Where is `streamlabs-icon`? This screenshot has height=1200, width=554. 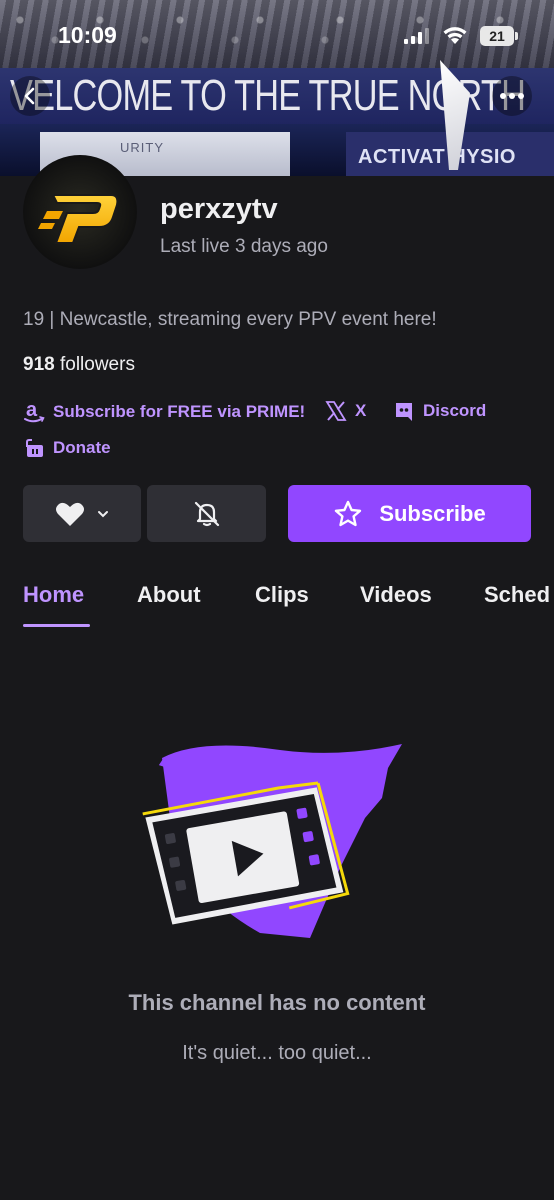 streamlabs-icon is located at coordinates (34, 448).